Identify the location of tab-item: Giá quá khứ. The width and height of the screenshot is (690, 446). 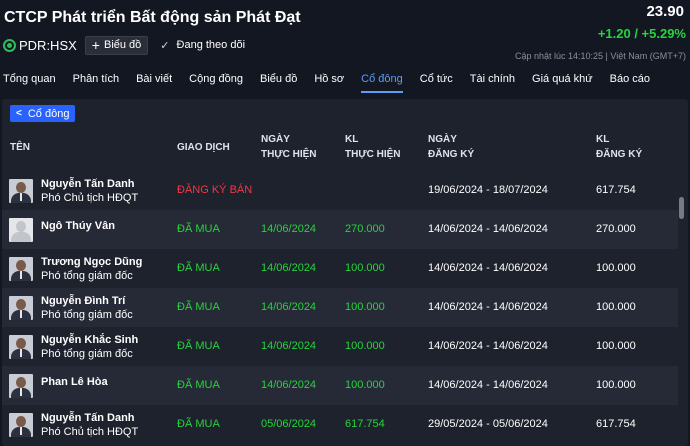
(562, 81).